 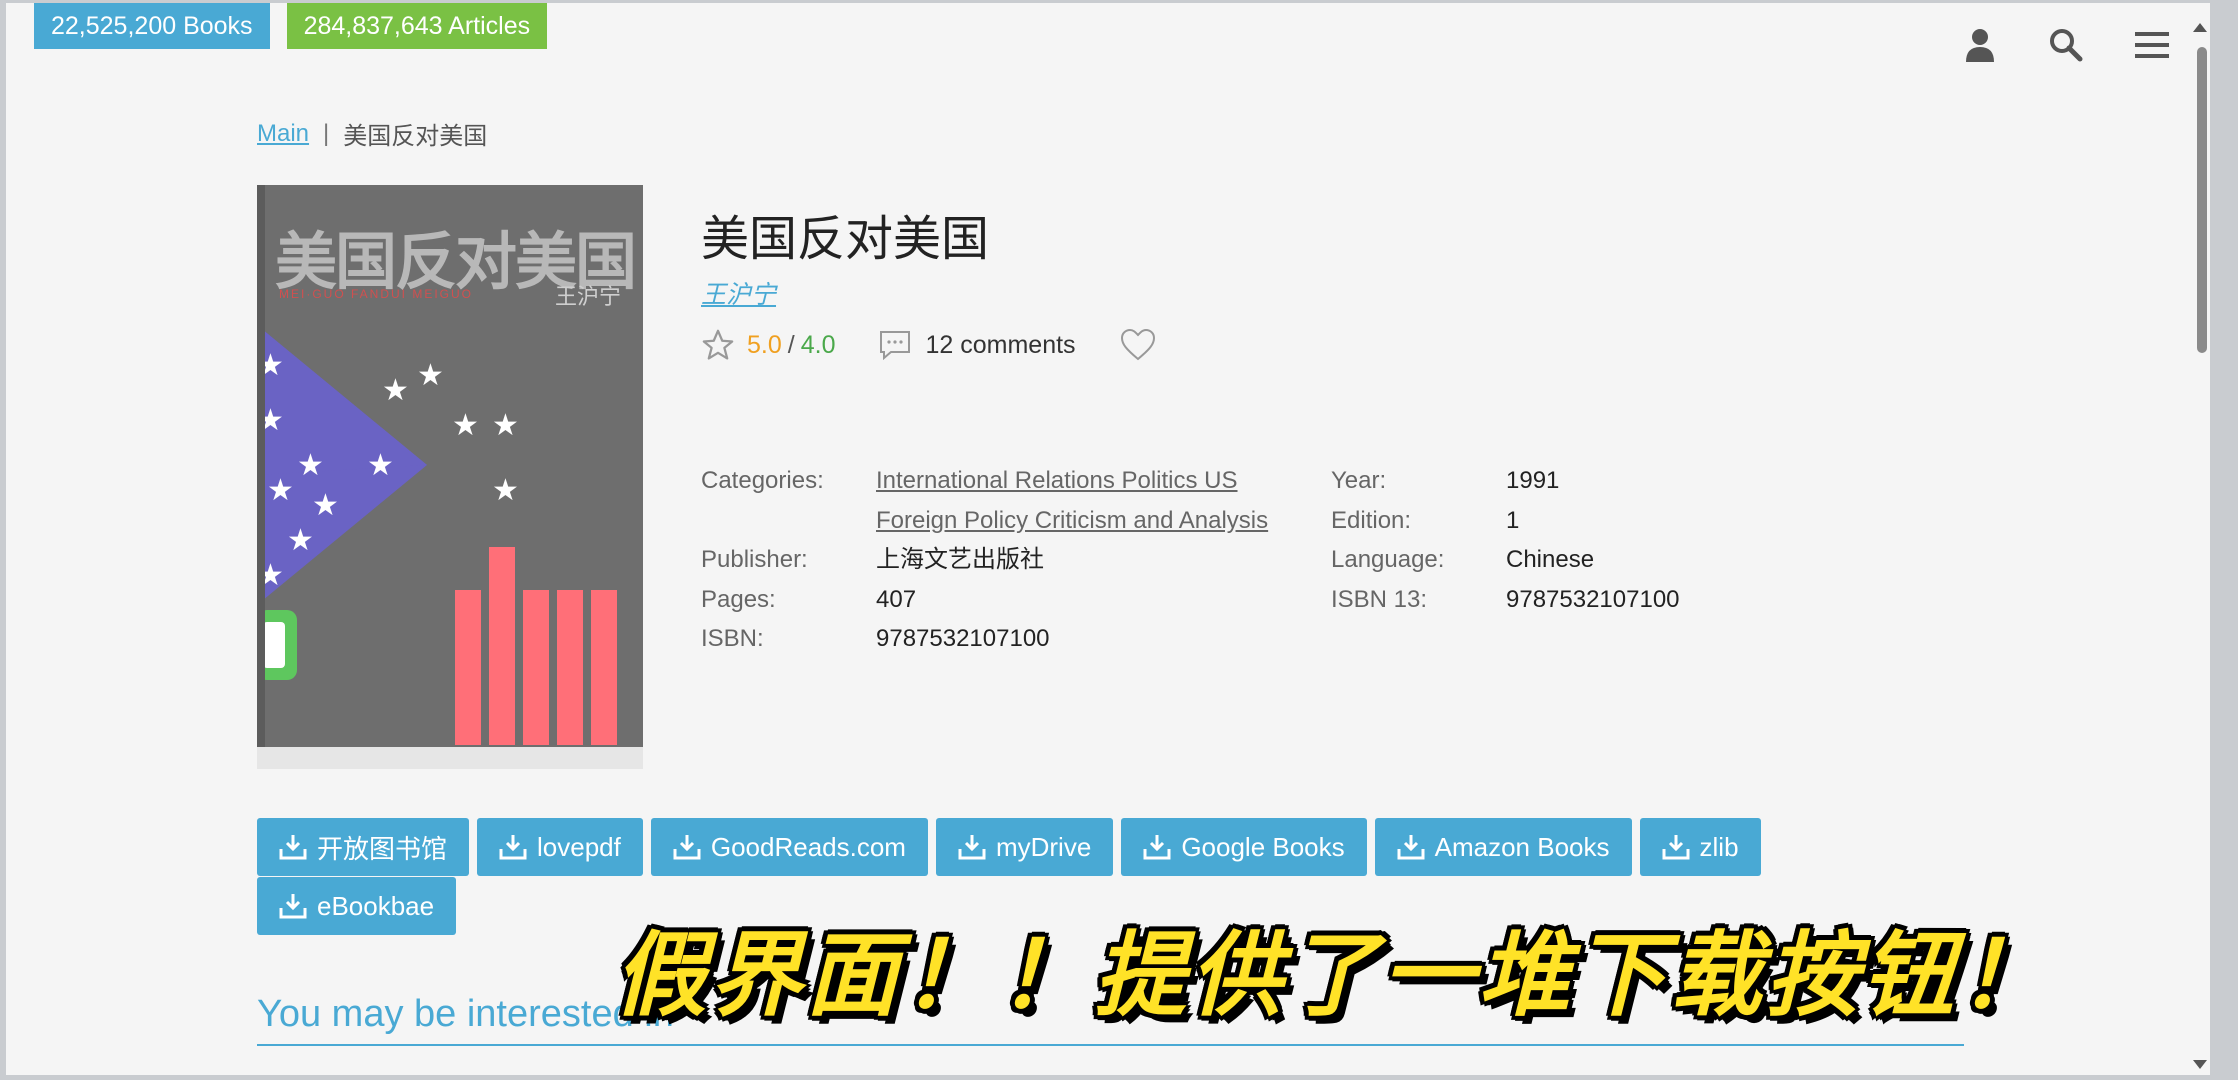 I want to click on download-button-lovepdf: lovepdf, so click(x=560, y=847).